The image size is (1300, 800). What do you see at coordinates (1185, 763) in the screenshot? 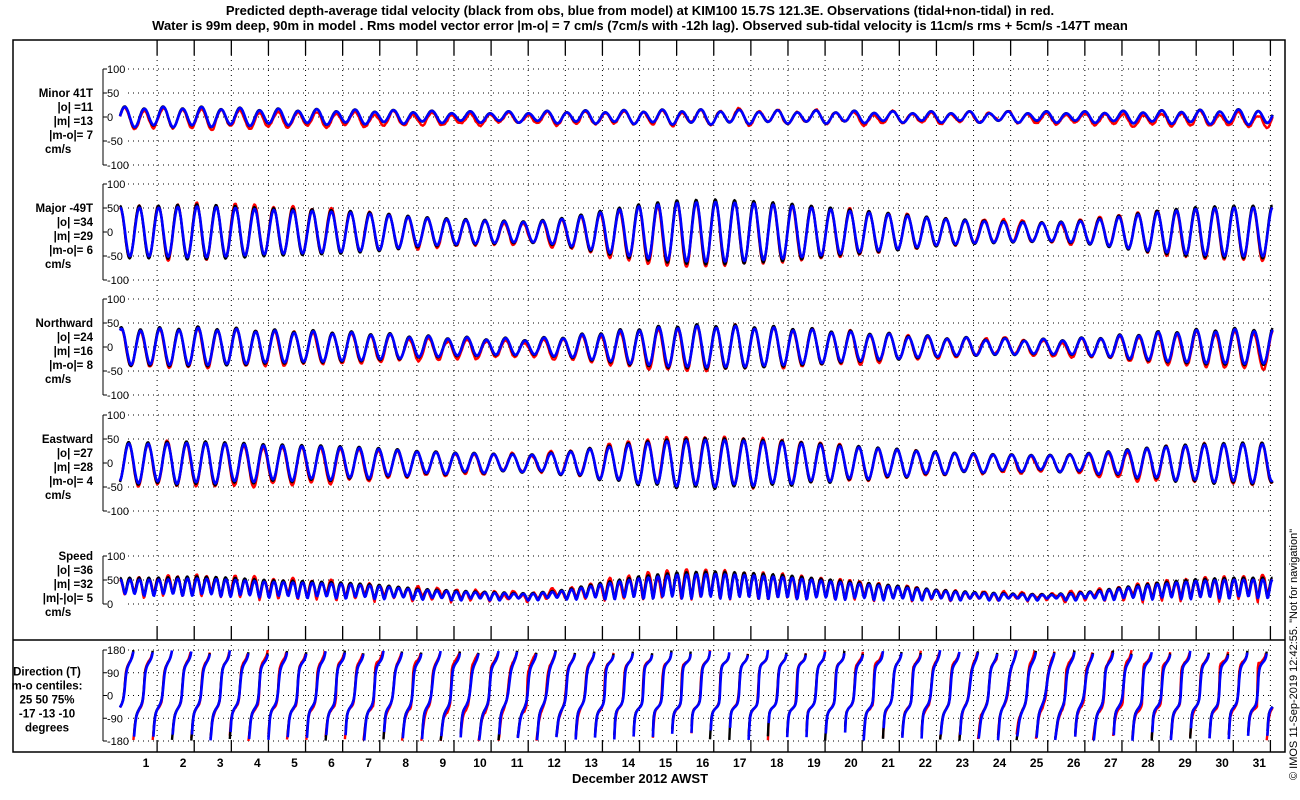
I see `x-tick-label: 29` at bounding box center [1185, 763].